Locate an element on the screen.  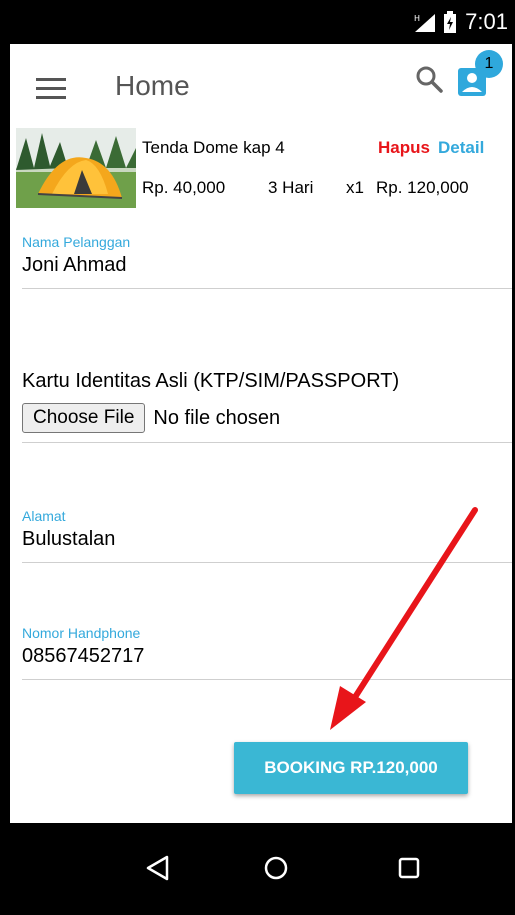
menu-icon is located at coordinates (51, 89).